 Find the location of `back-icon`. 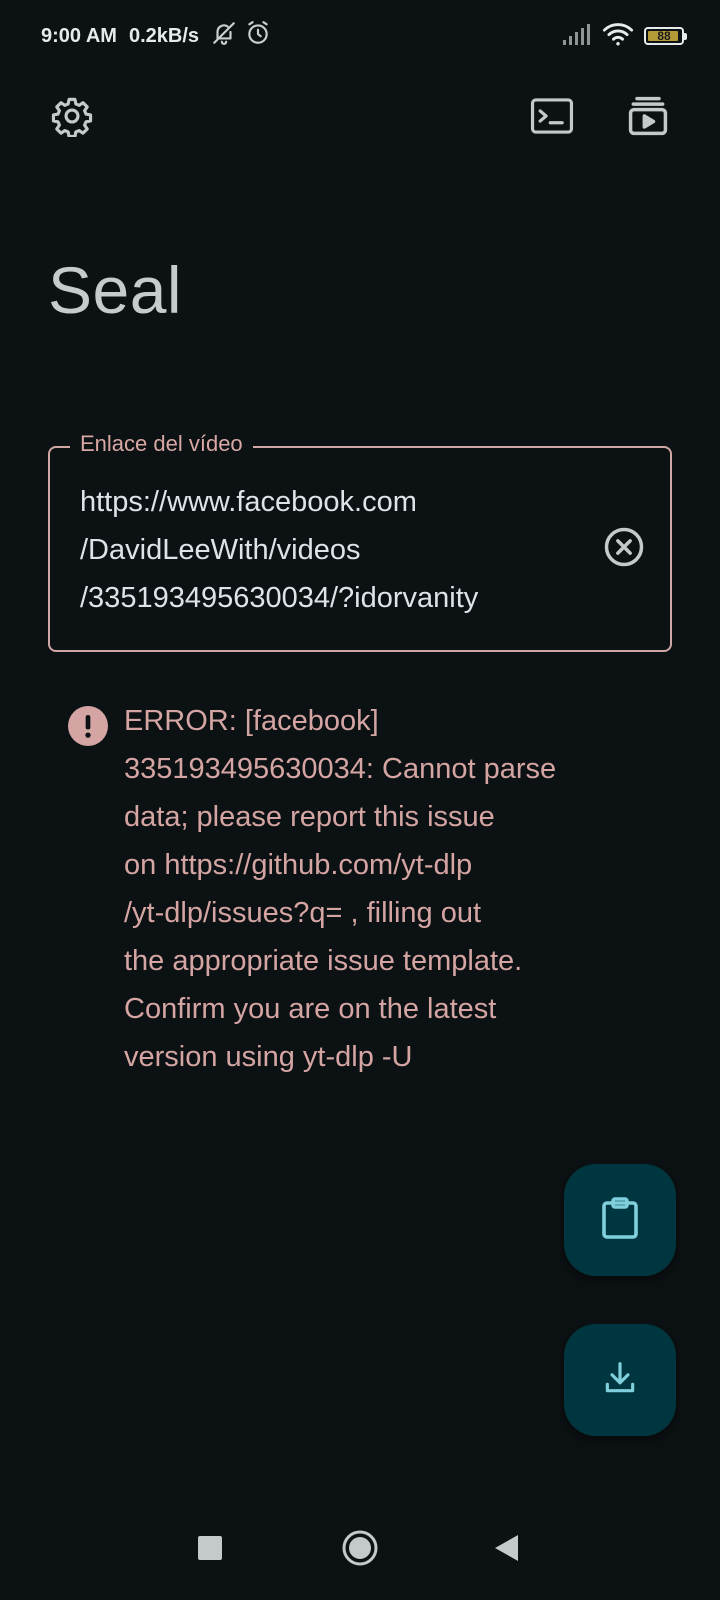

back-icon is located at coordinates (506, 1550).